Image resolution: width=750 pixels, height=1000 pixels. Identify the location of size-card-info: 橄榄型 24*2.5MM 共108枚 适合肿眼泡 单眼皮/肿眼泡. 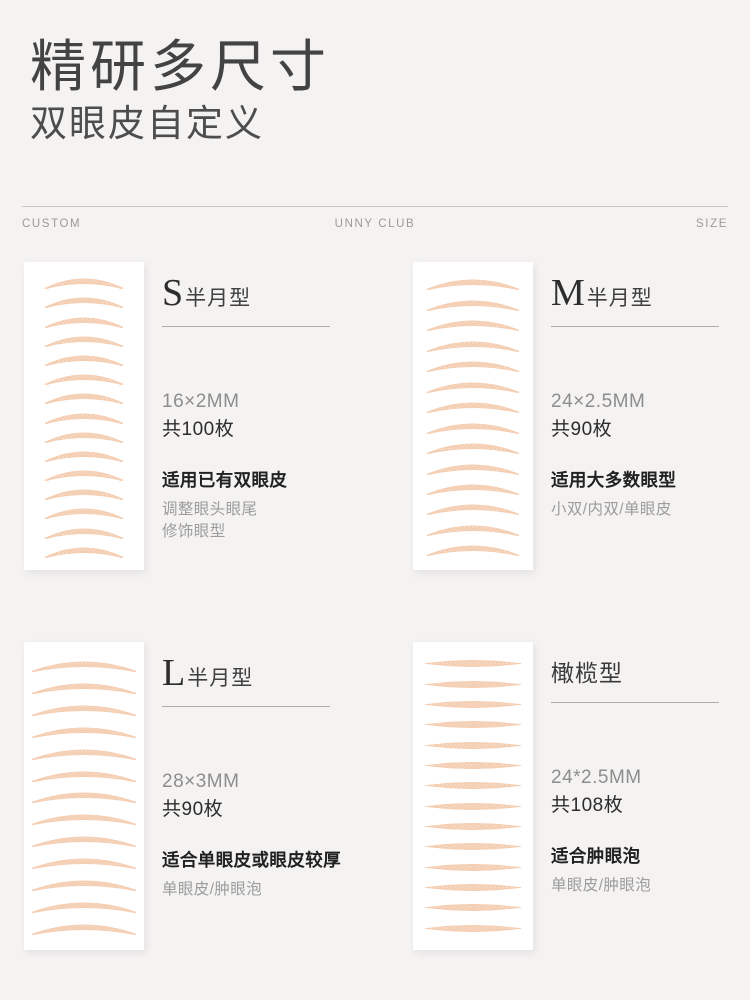
(650, 769).